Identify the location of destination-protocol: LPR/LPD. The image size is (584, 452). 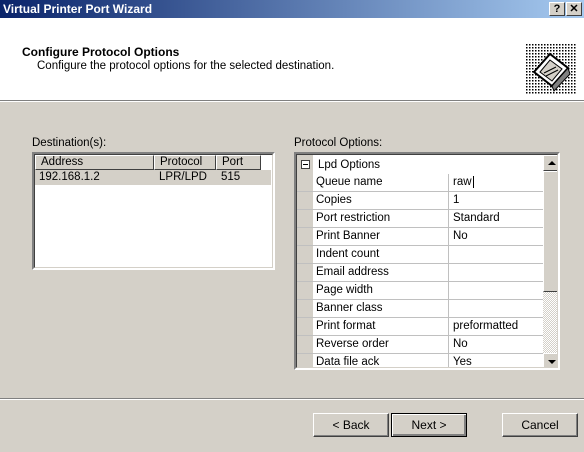
(183, 177).